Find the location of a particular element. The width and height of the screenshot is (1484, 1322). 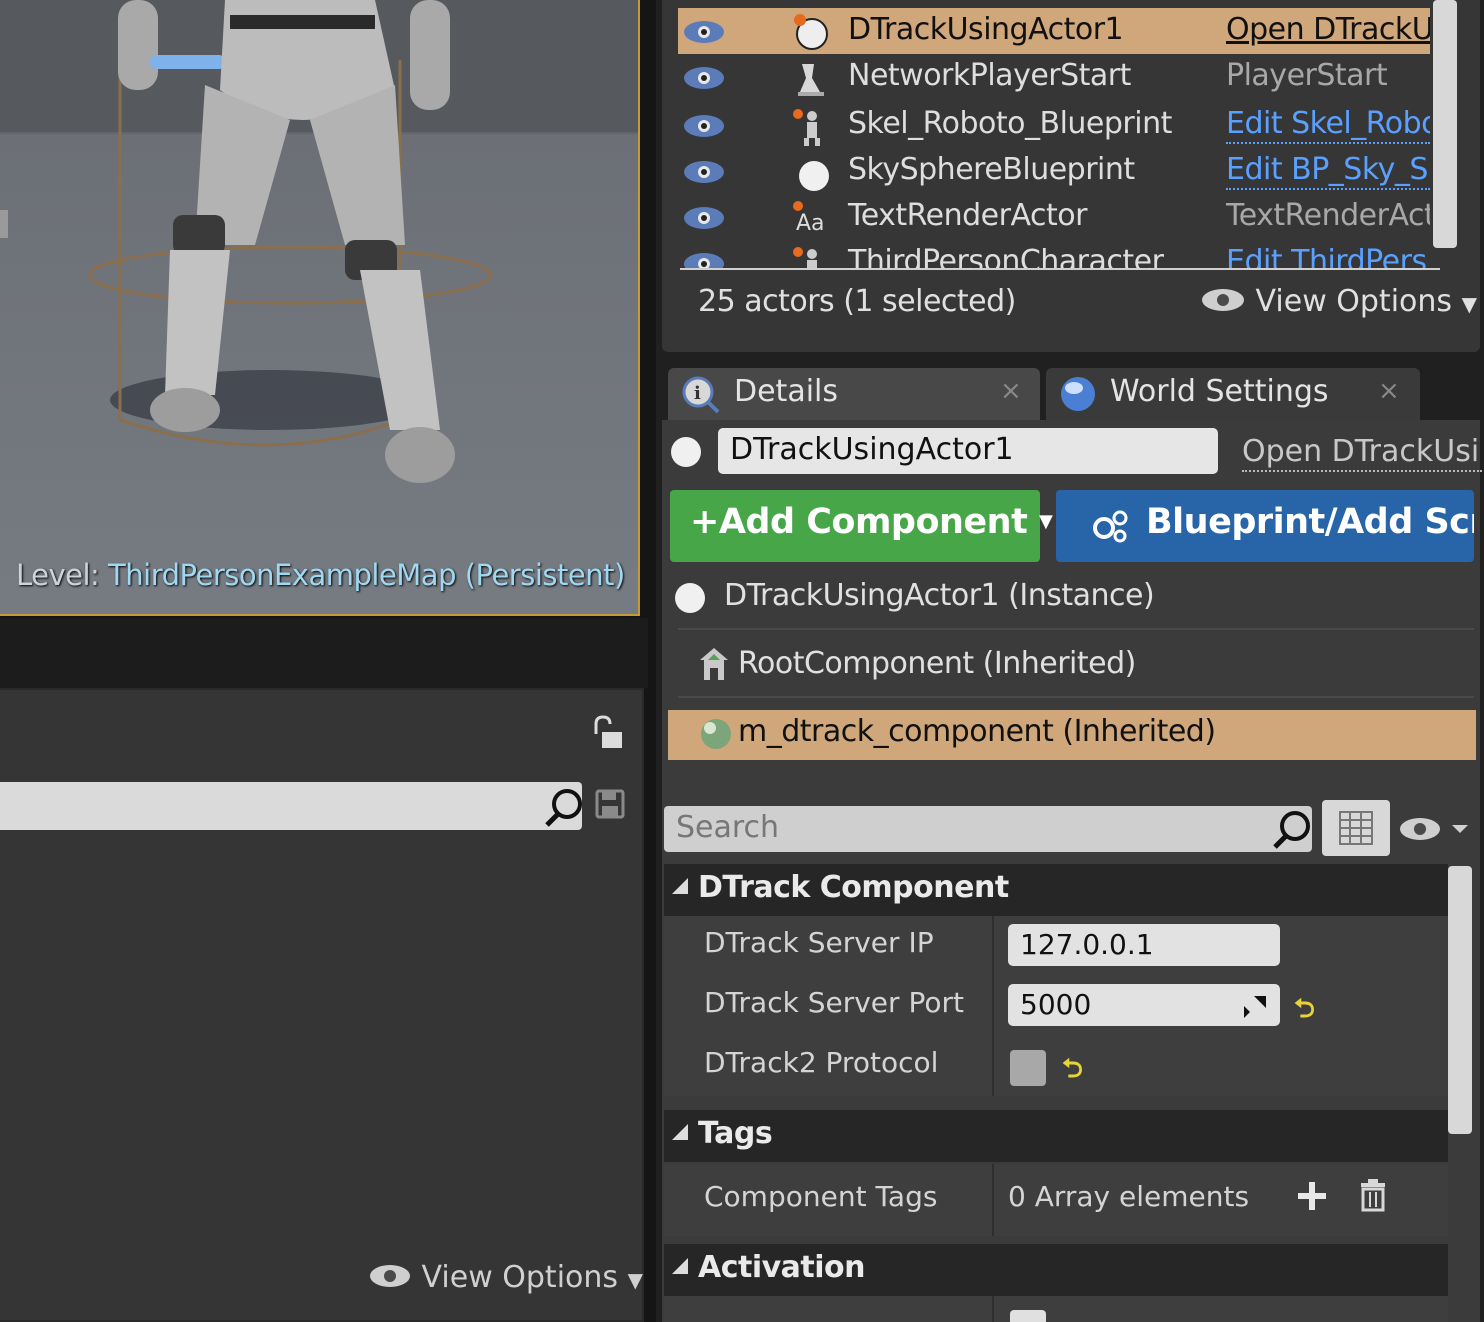

search-icon is located at coordinates (563, 808).